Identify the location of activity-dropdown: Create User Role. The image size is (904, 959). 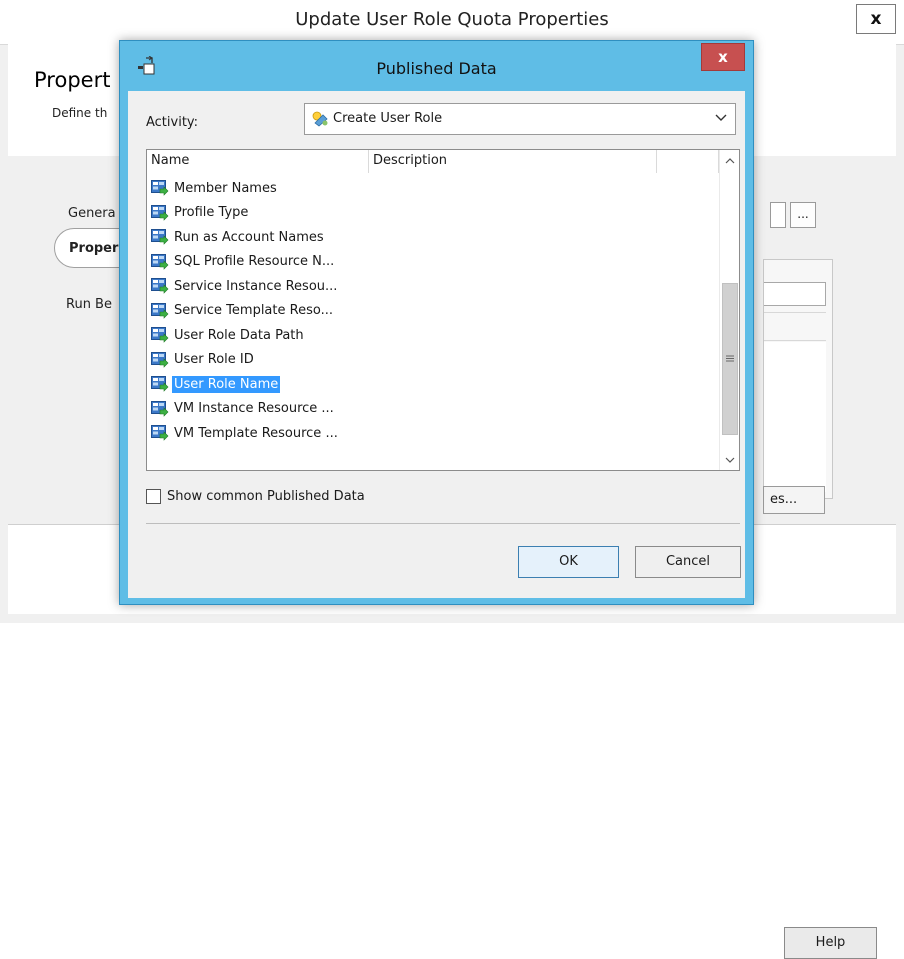
(520, 119).